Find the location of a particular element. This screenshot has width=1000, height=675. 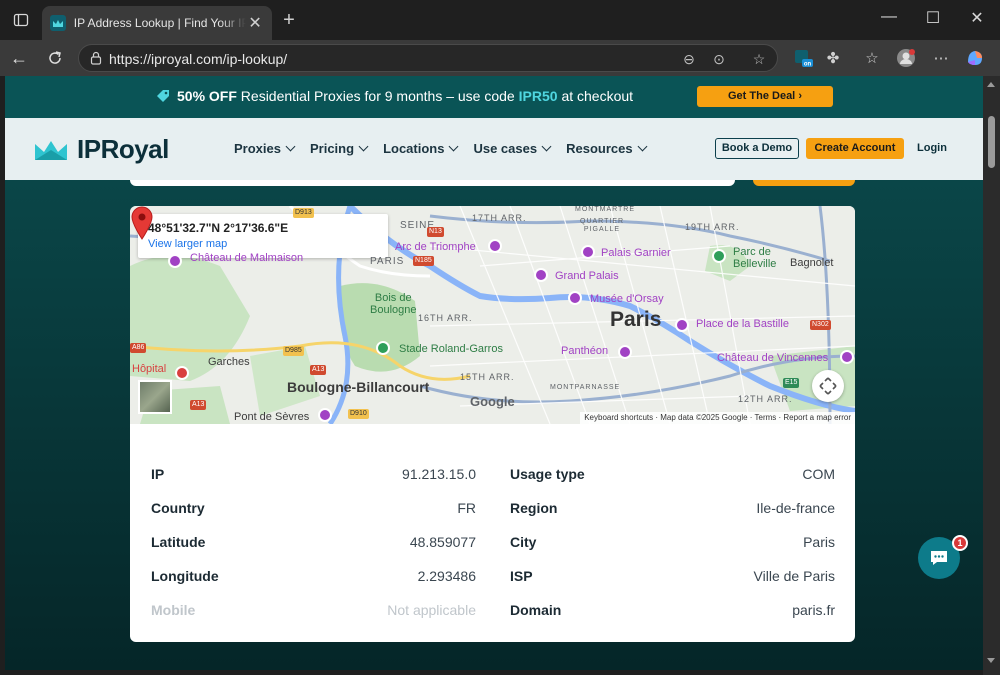

pantheon-icon is located at coordinates (625, 352).